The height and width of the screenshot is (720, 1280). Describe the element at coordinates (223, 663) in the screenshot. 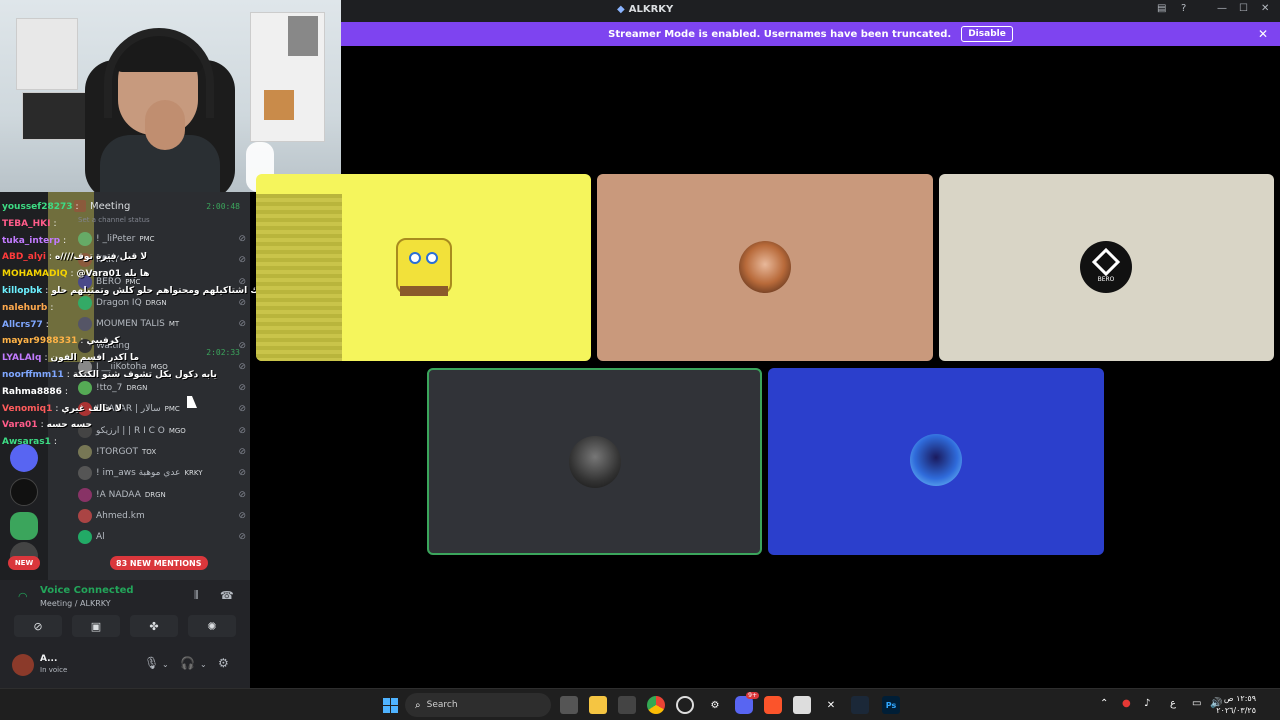

I see `settings-gear-icon: ⚙` at that location.